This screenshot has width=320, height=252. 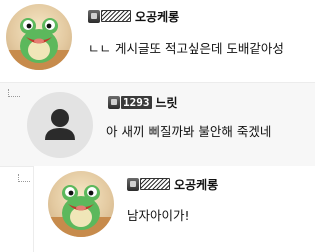 I want to click on user-icon, so click(x=60, y=124).